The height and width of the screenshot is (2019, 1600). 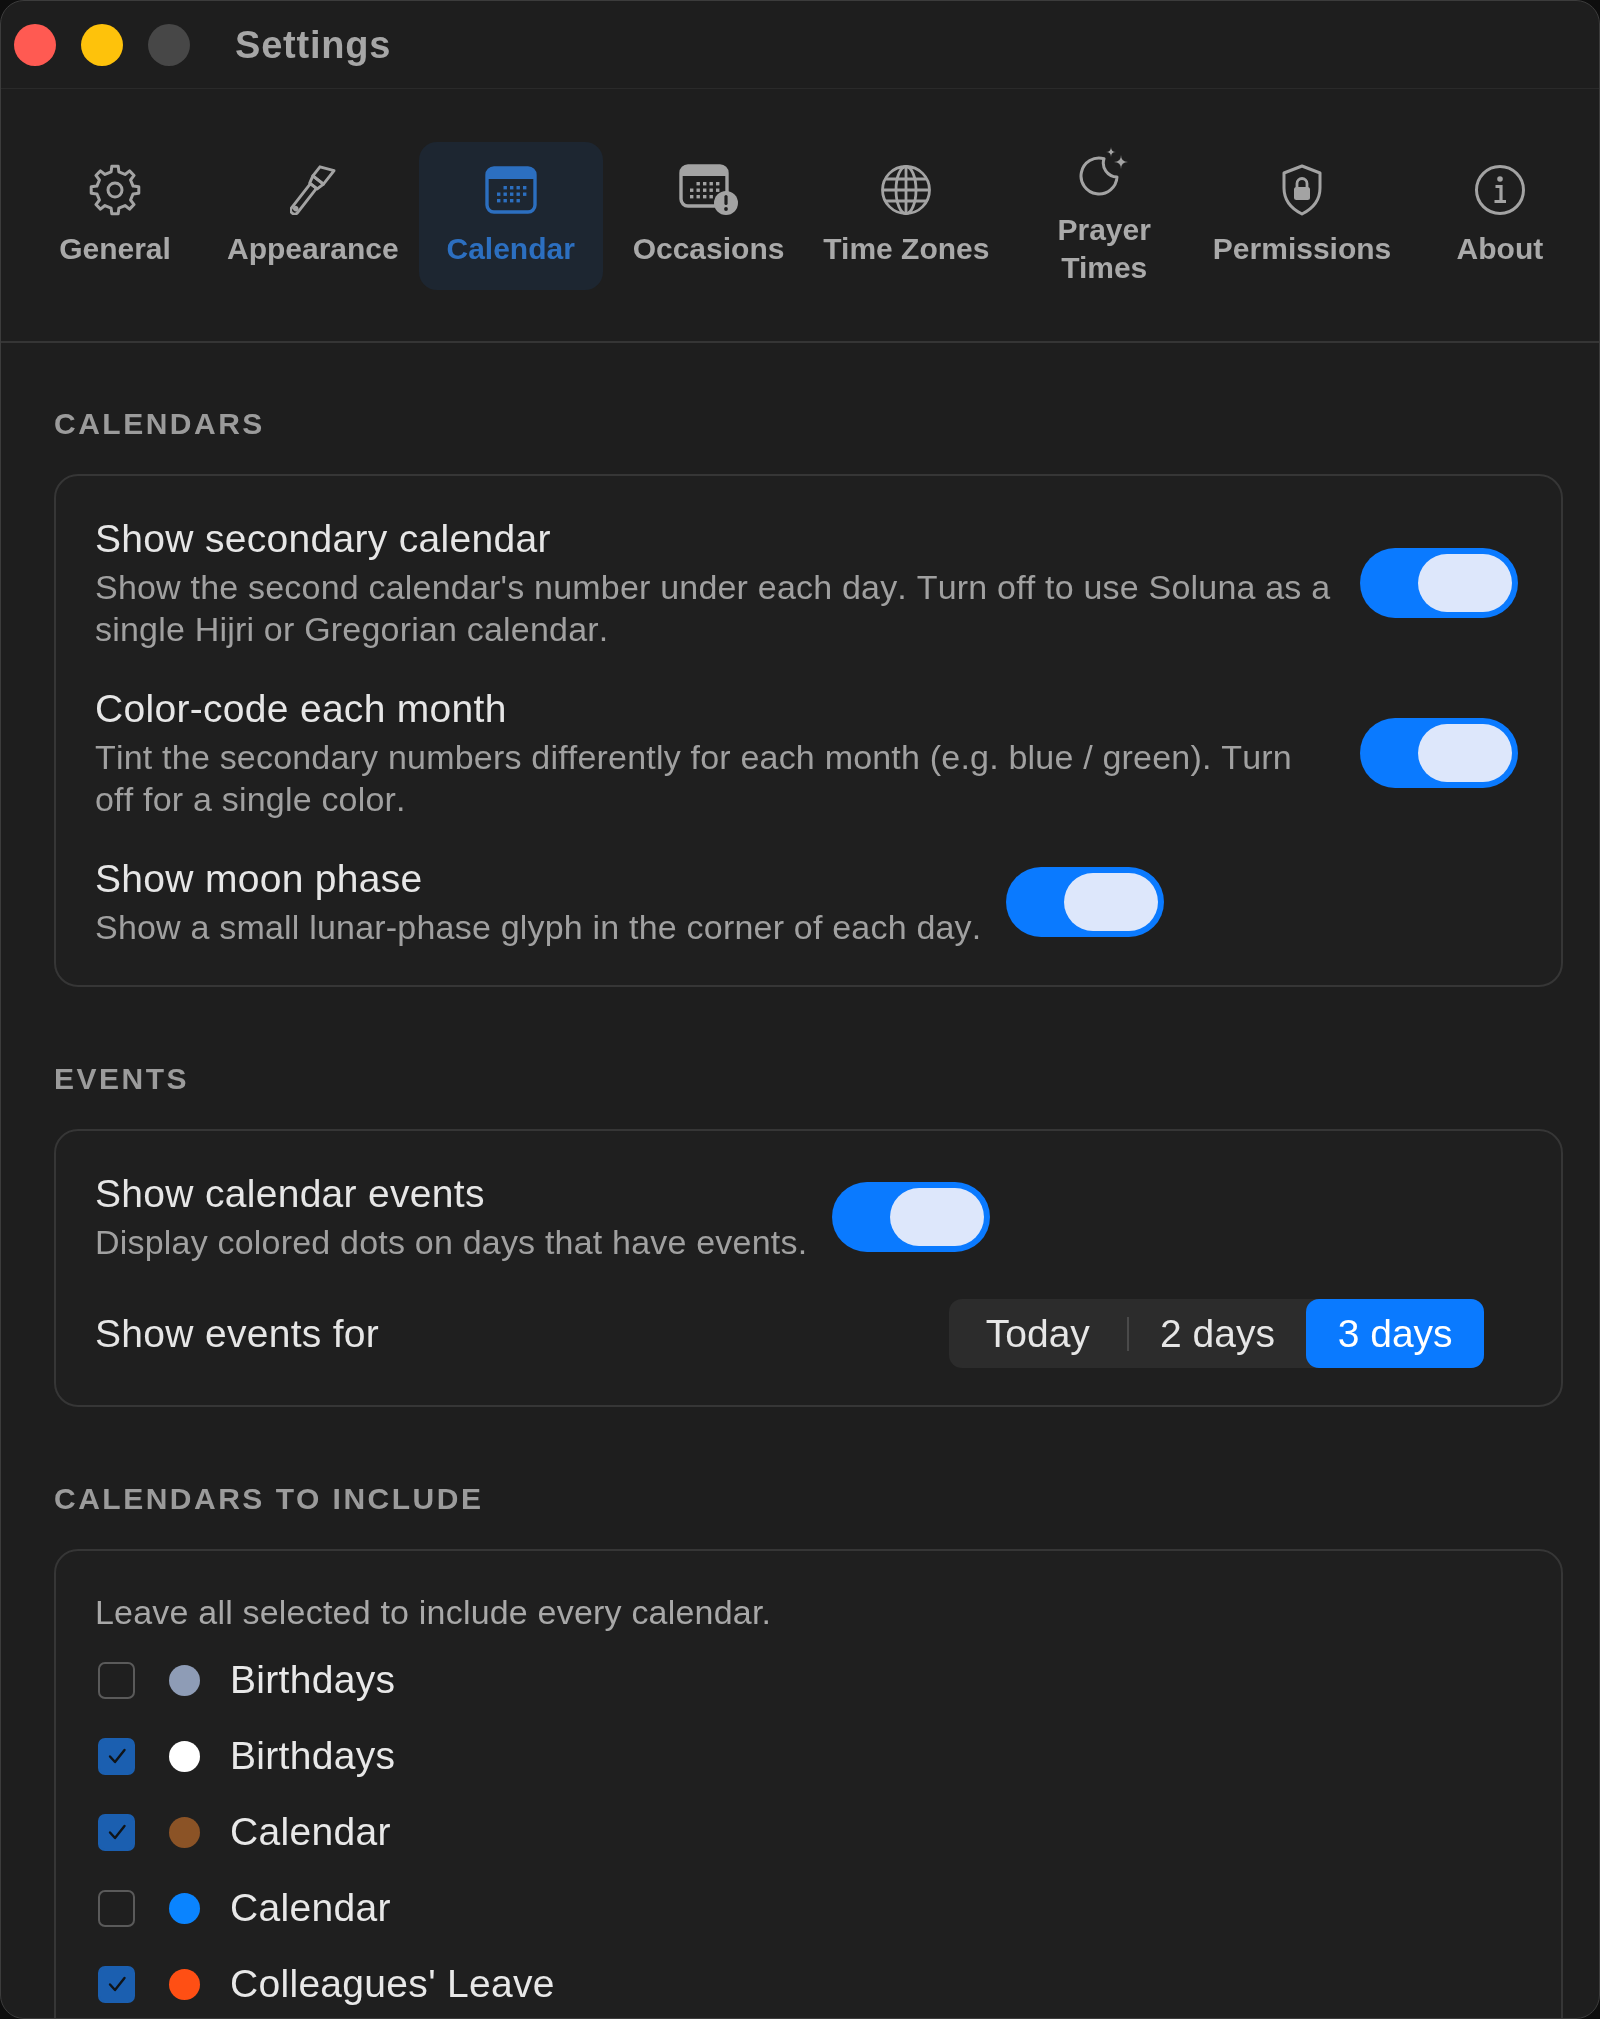 What do you see at coordinates (510, 190) in the screenshot?
I see `calendar-icon` at bounding box center [510, 190].